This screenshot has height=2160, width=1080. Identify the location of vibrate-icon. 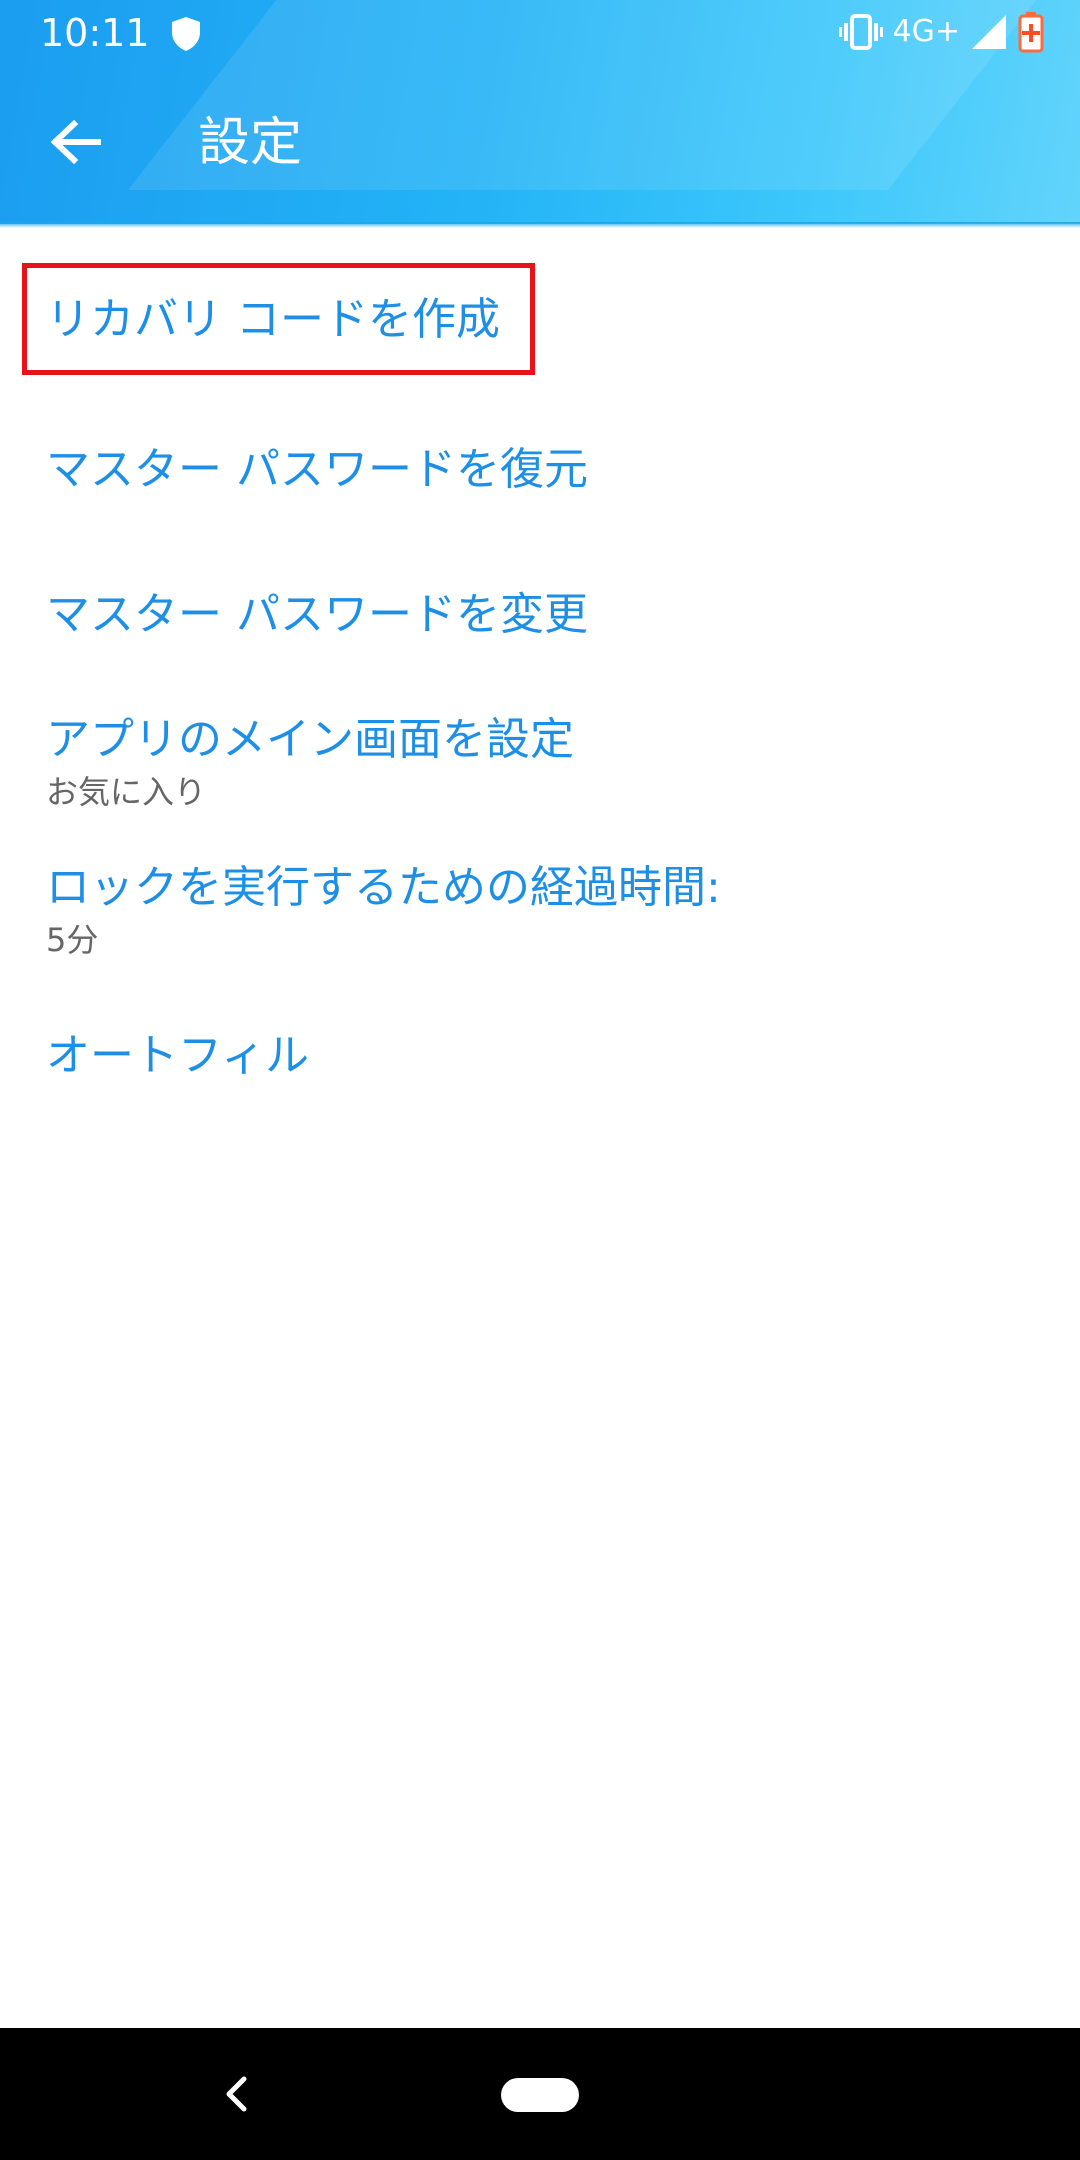
(860, 32).